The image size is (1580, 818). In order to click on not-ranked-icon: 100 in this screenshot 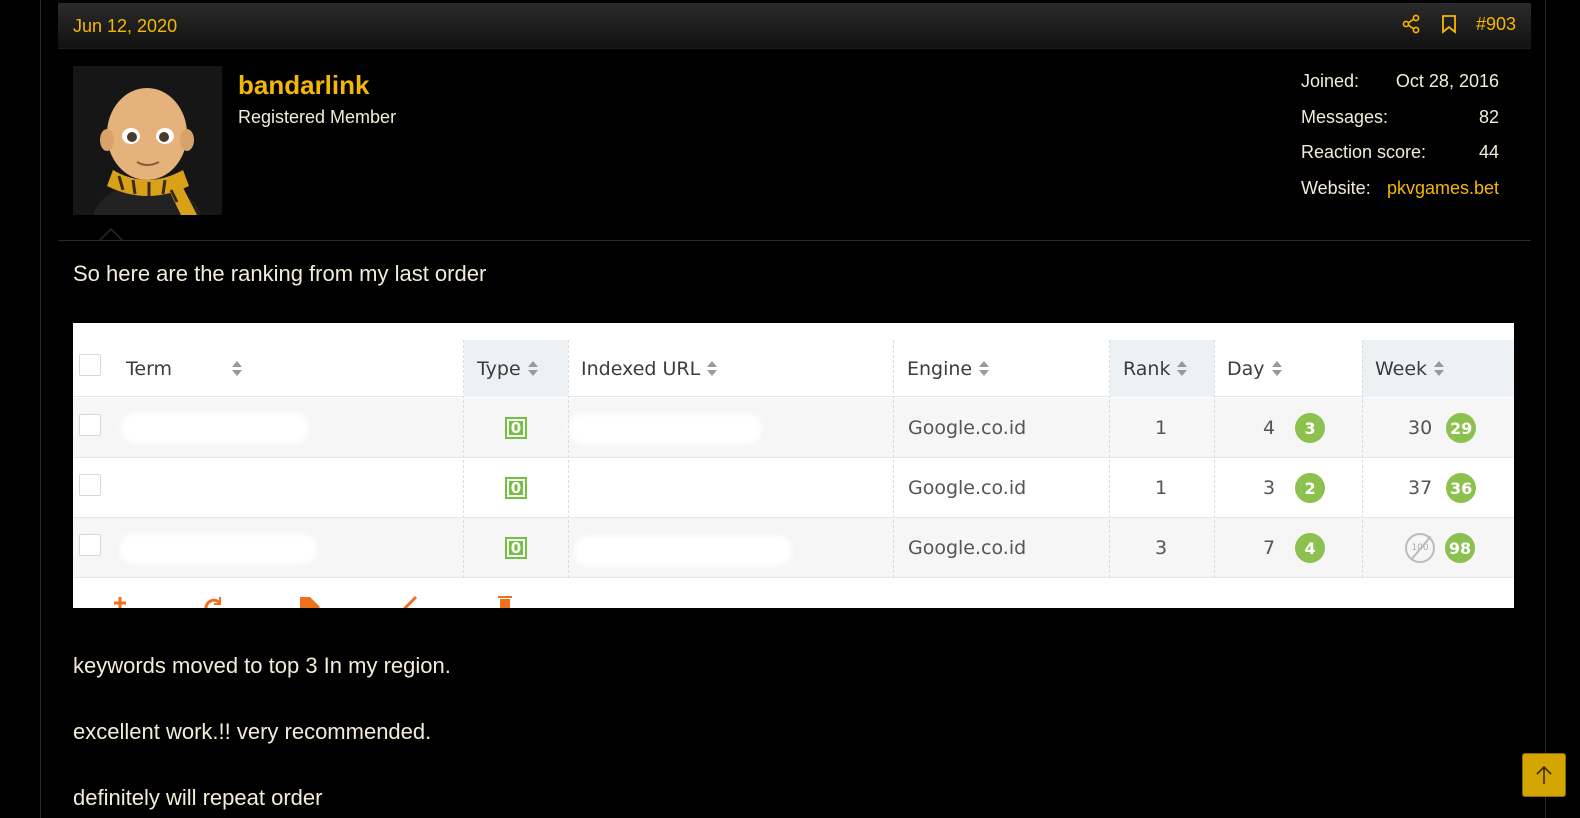, I will do `click(1420, 548)`.